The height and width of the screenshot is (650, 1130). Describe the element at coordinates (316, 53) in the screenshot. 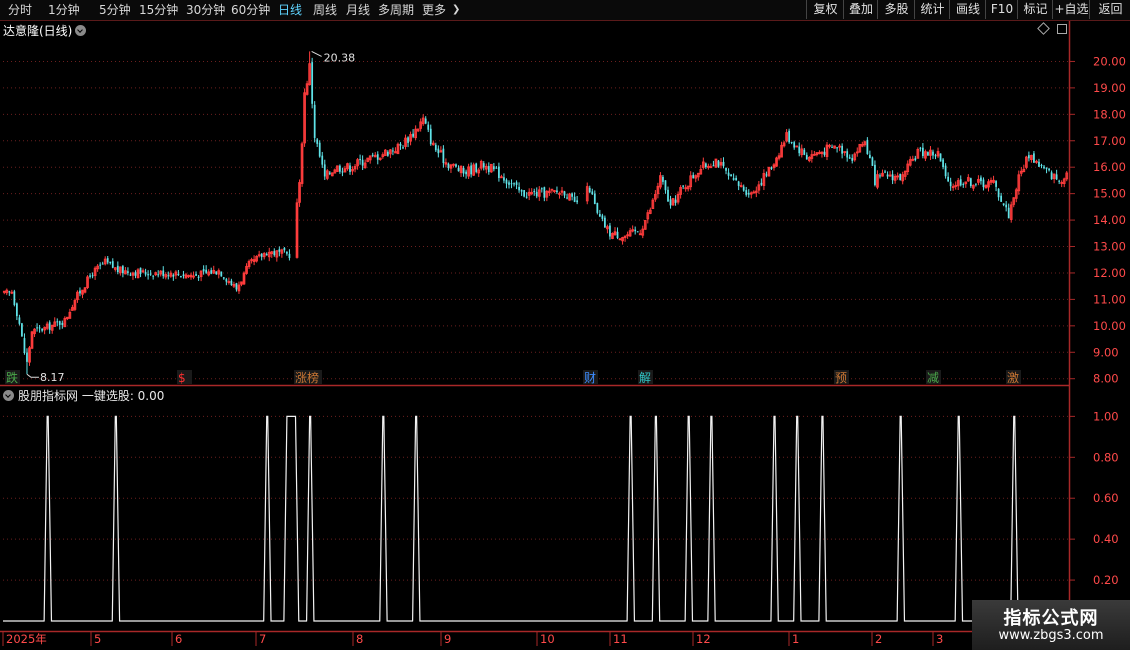

I see `high-pointer` at that location.